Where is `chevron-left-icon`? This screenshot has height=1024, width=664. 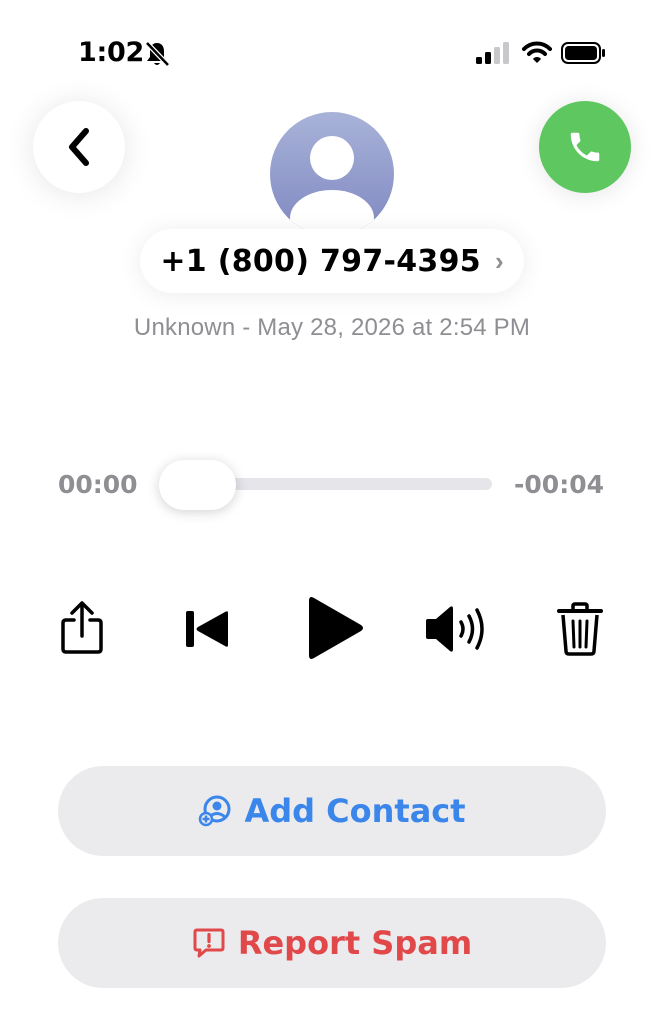
chevron-left-icon is located at coordinates (79, 147).